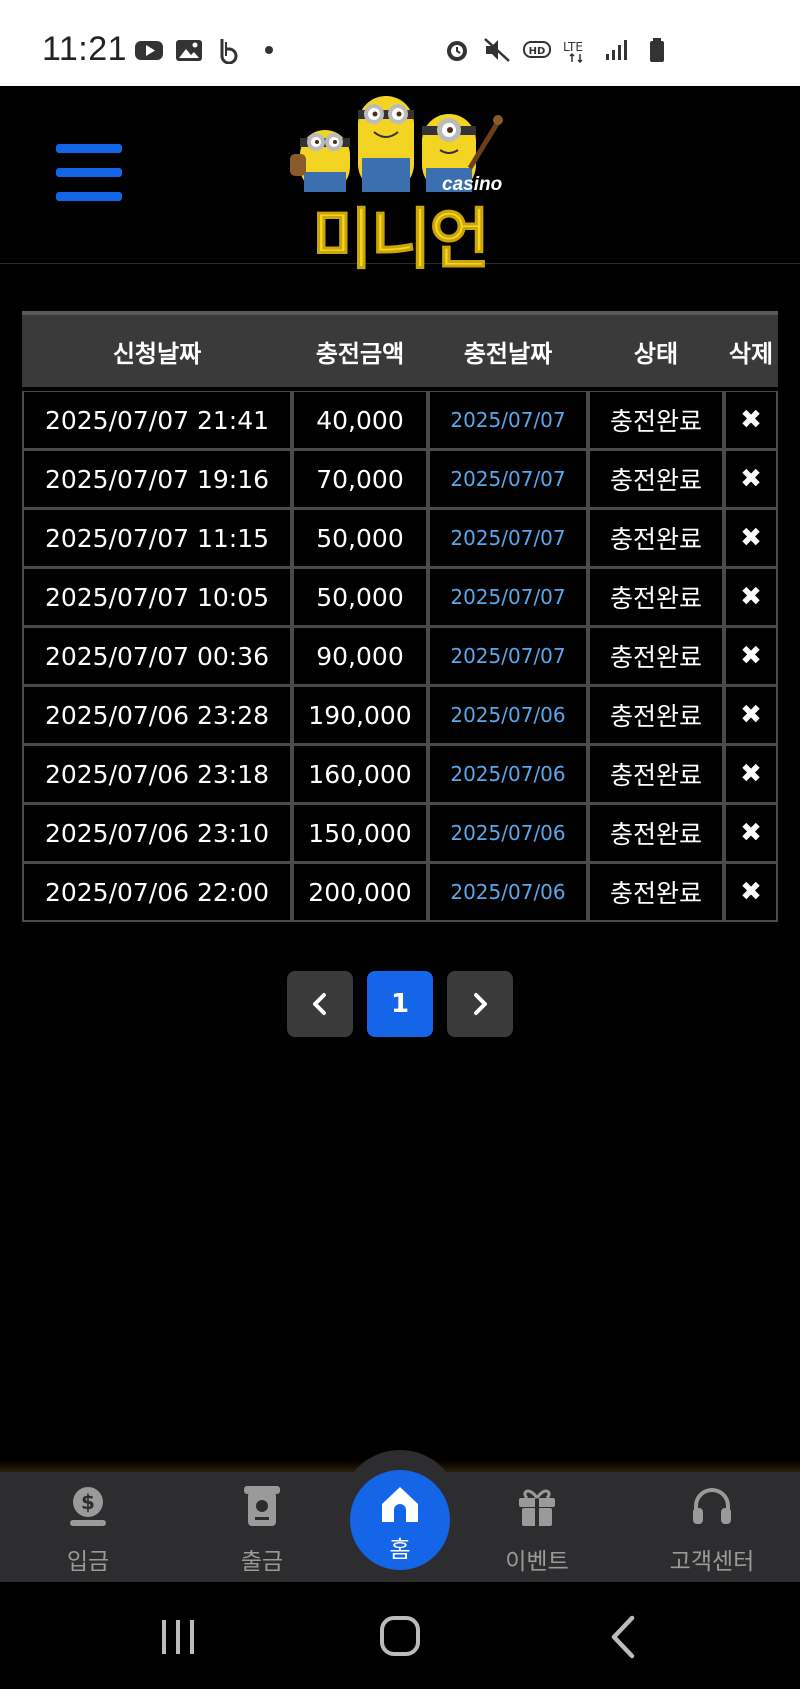 The image size is (800, 1689). I want to click on amount-cell: 160,000, so click(360, 774).